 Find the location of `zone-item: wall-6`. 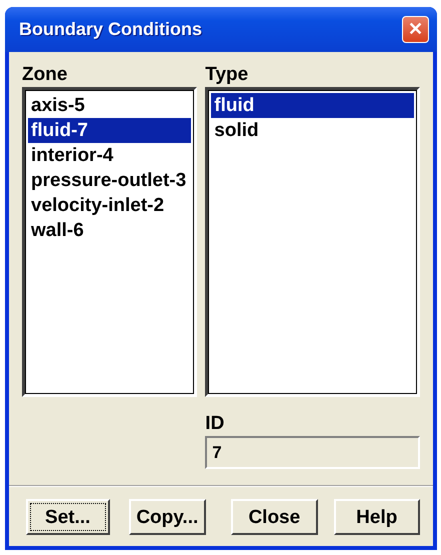

zone-item: wall-6 is located at coordinates (110, 230).